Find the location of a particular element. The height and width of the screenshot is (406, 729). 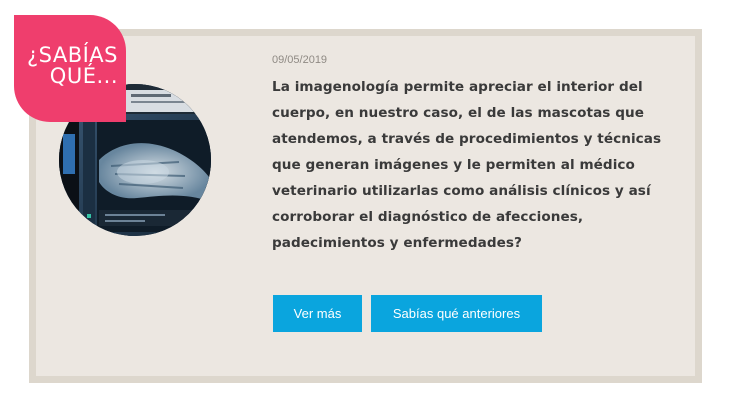

action-buttons: Ver más Sabías qué anteriores is located at coordinates (407, 313).